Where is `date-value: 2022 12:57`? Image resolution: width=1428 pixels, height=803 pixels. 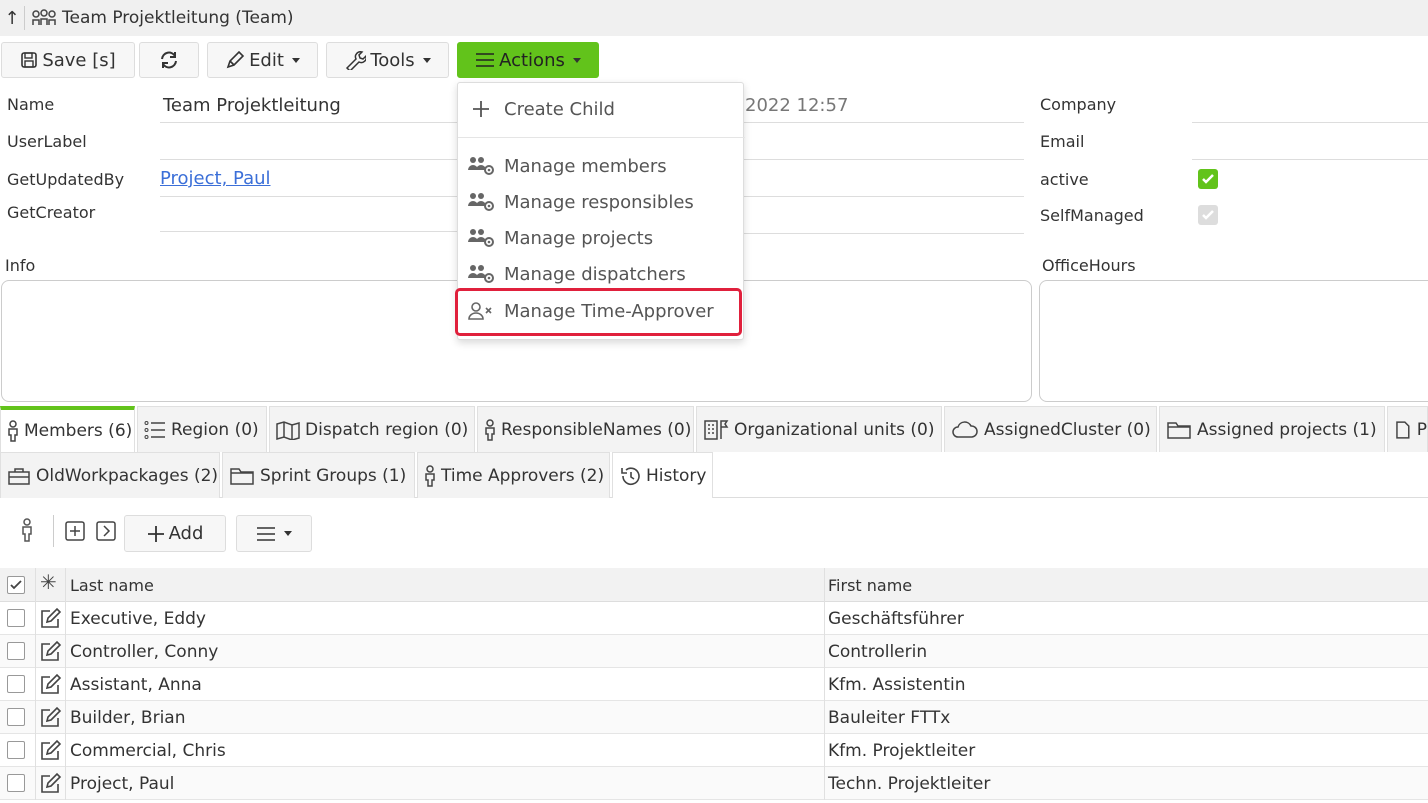
date-value: 2022 12:57 is located at coordinates (797, 105).